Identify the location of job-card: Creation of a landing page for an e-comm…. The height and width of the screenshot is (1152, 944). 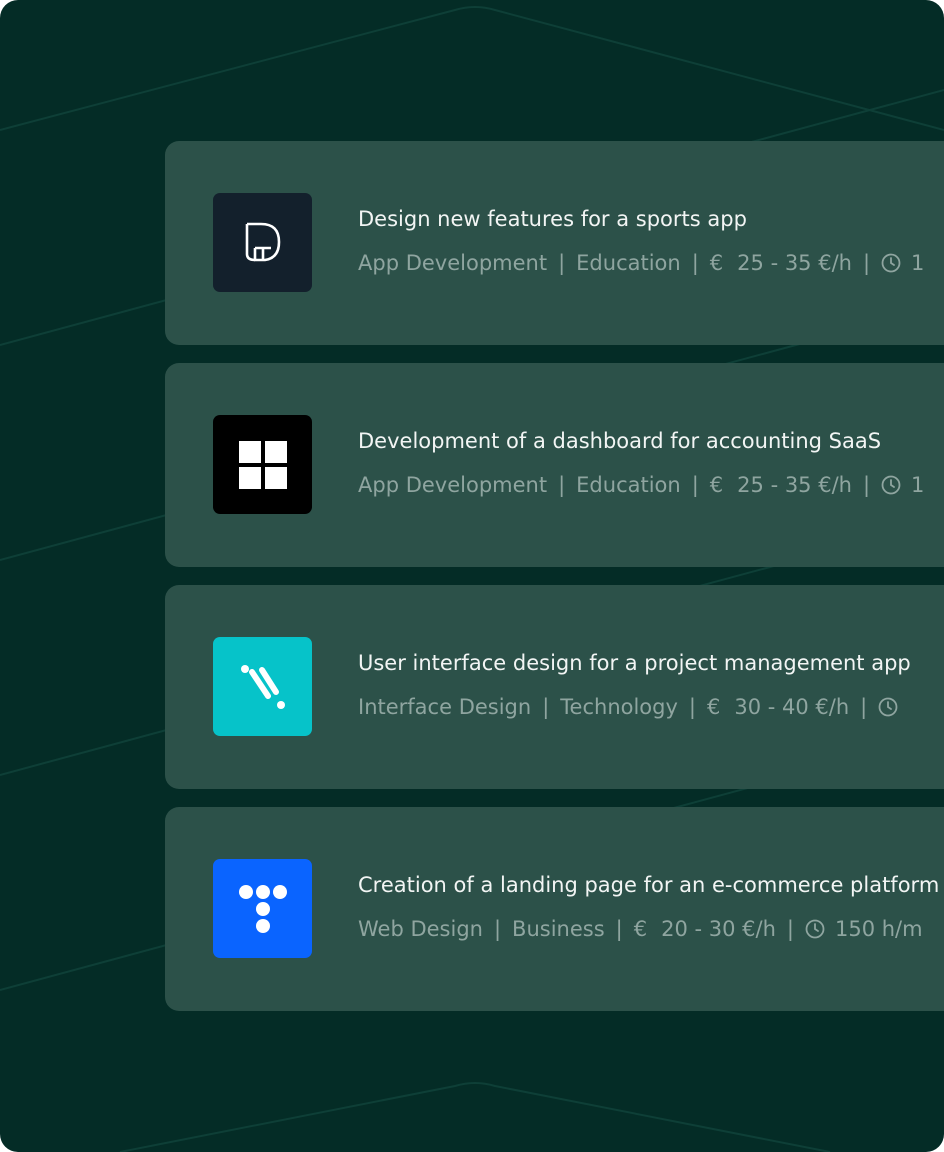
(554, 909).